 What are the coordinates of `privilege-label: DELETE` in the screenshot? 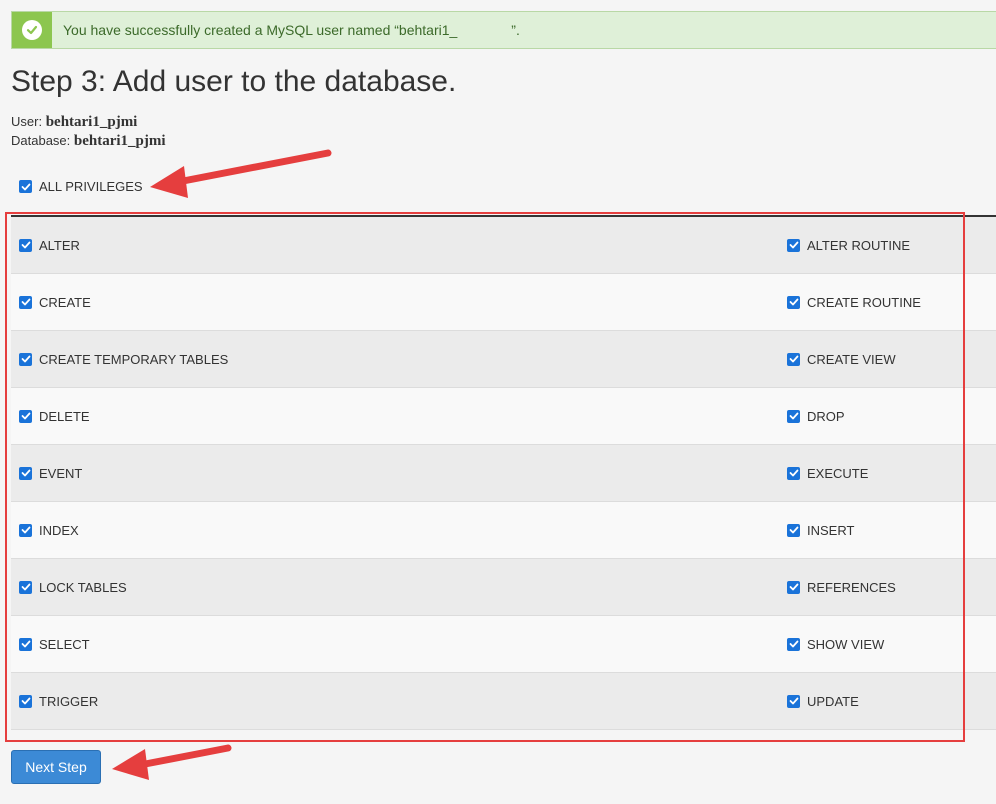 It's located at (64, 416).